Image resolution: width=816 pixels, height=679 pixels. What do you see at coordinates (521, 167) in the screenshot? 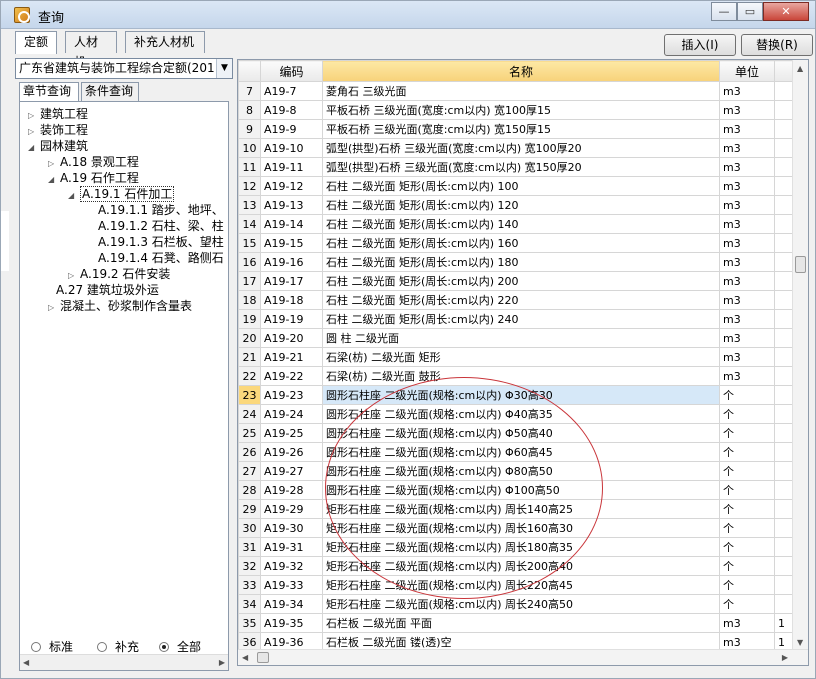
I see `row-name: 弧型(拱型)石桥 三级光面(宽度:cm以内) 宽150厚20` at bounding box center [521, 167].